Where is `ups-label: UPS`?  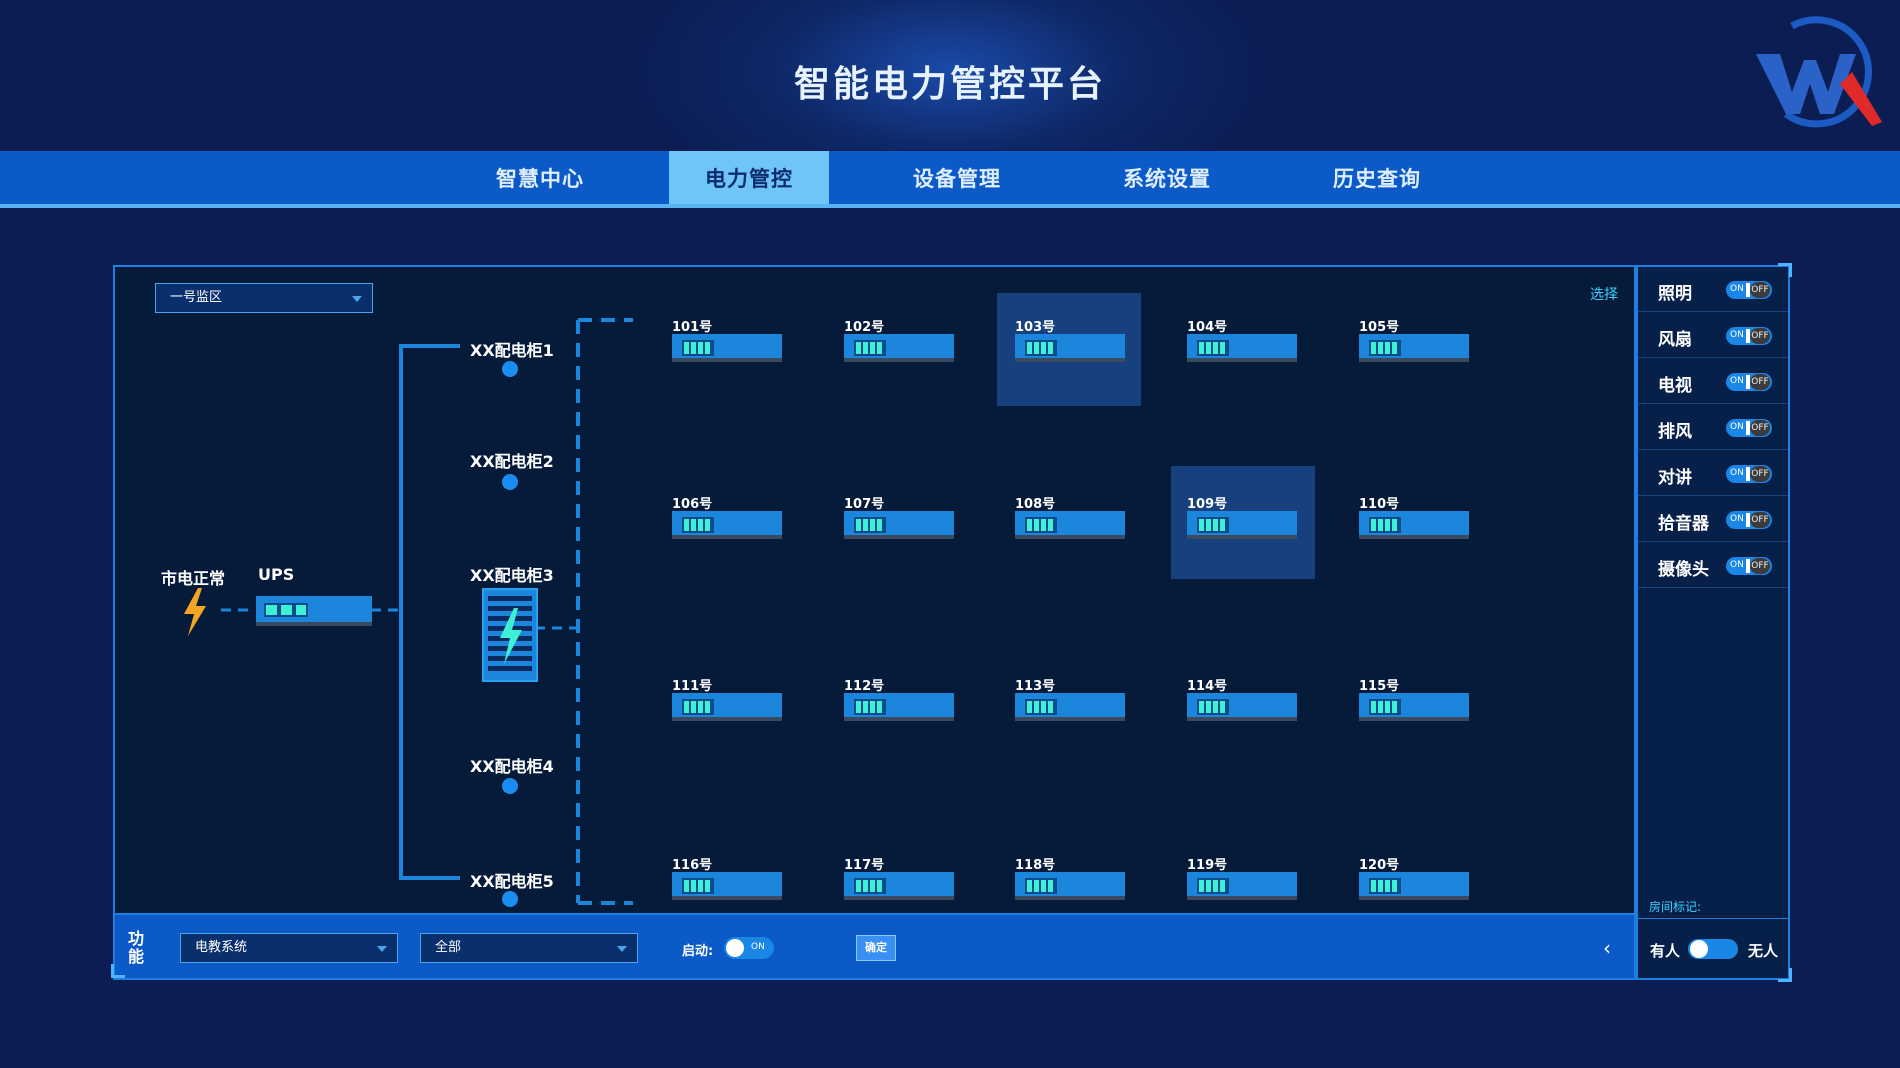
ups-label: UPS is located at coordinates (276, 574).